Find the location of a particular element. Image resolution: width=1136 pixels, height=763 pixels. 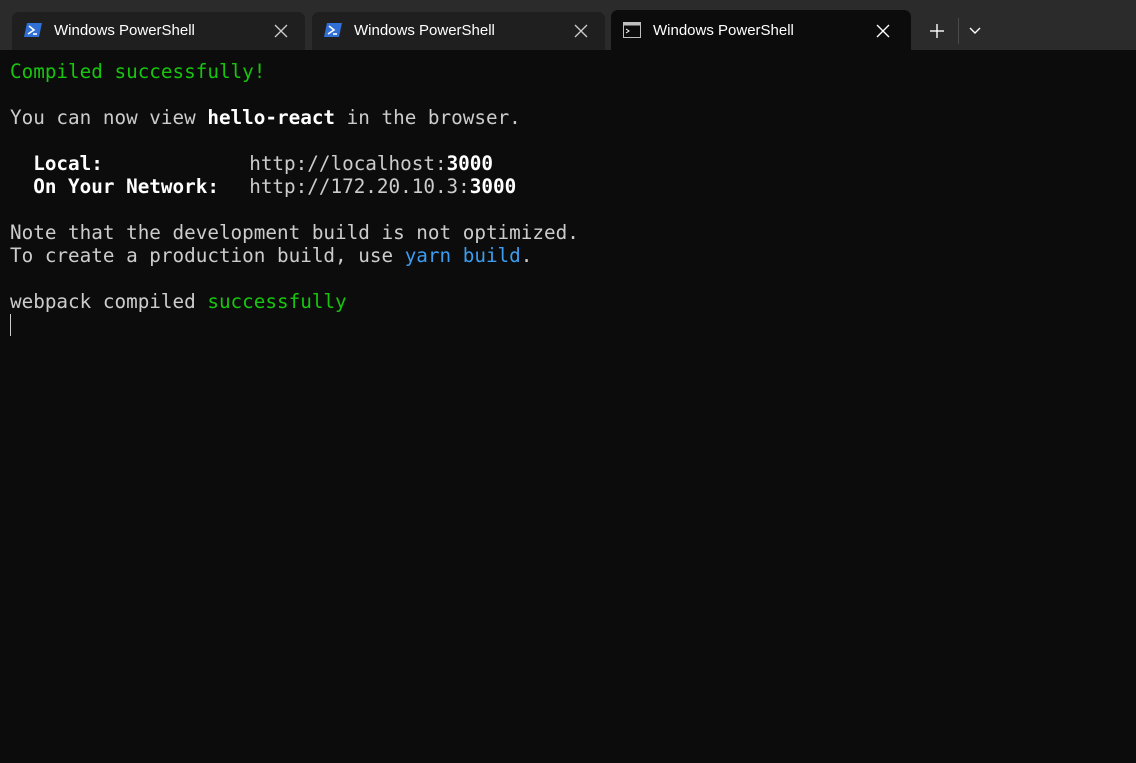

tab-powershell-2: Windows PowerShell is located at coordinates (458, 31).